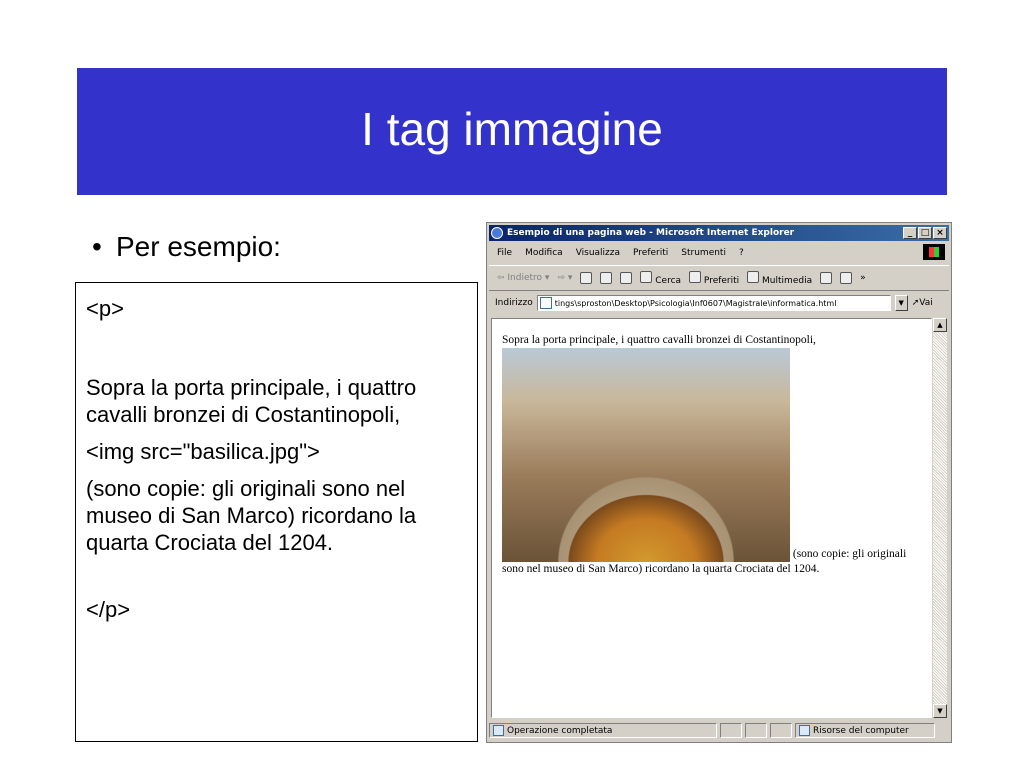 The height and width of the screenshot is (768, 1024). I want to click on maximize-button: □, so click(925, 233).